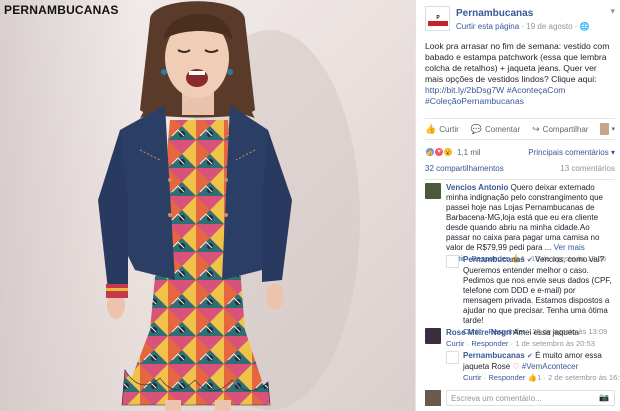  I want to click on post-link: http://bit.ly/2bDsg7W, so click(464, 90).